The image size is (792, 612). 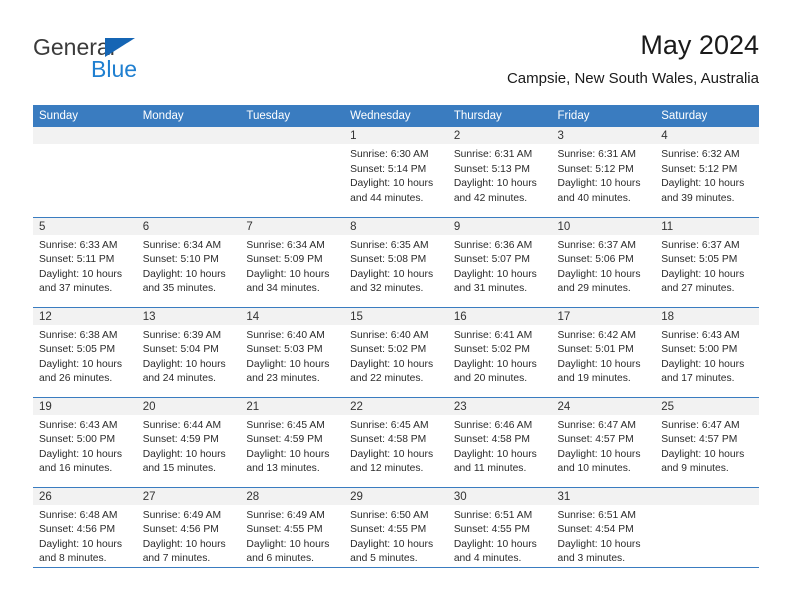 I want to click on sunset-text: Sunset: 4:59 PM, so click(x=284, y=440).